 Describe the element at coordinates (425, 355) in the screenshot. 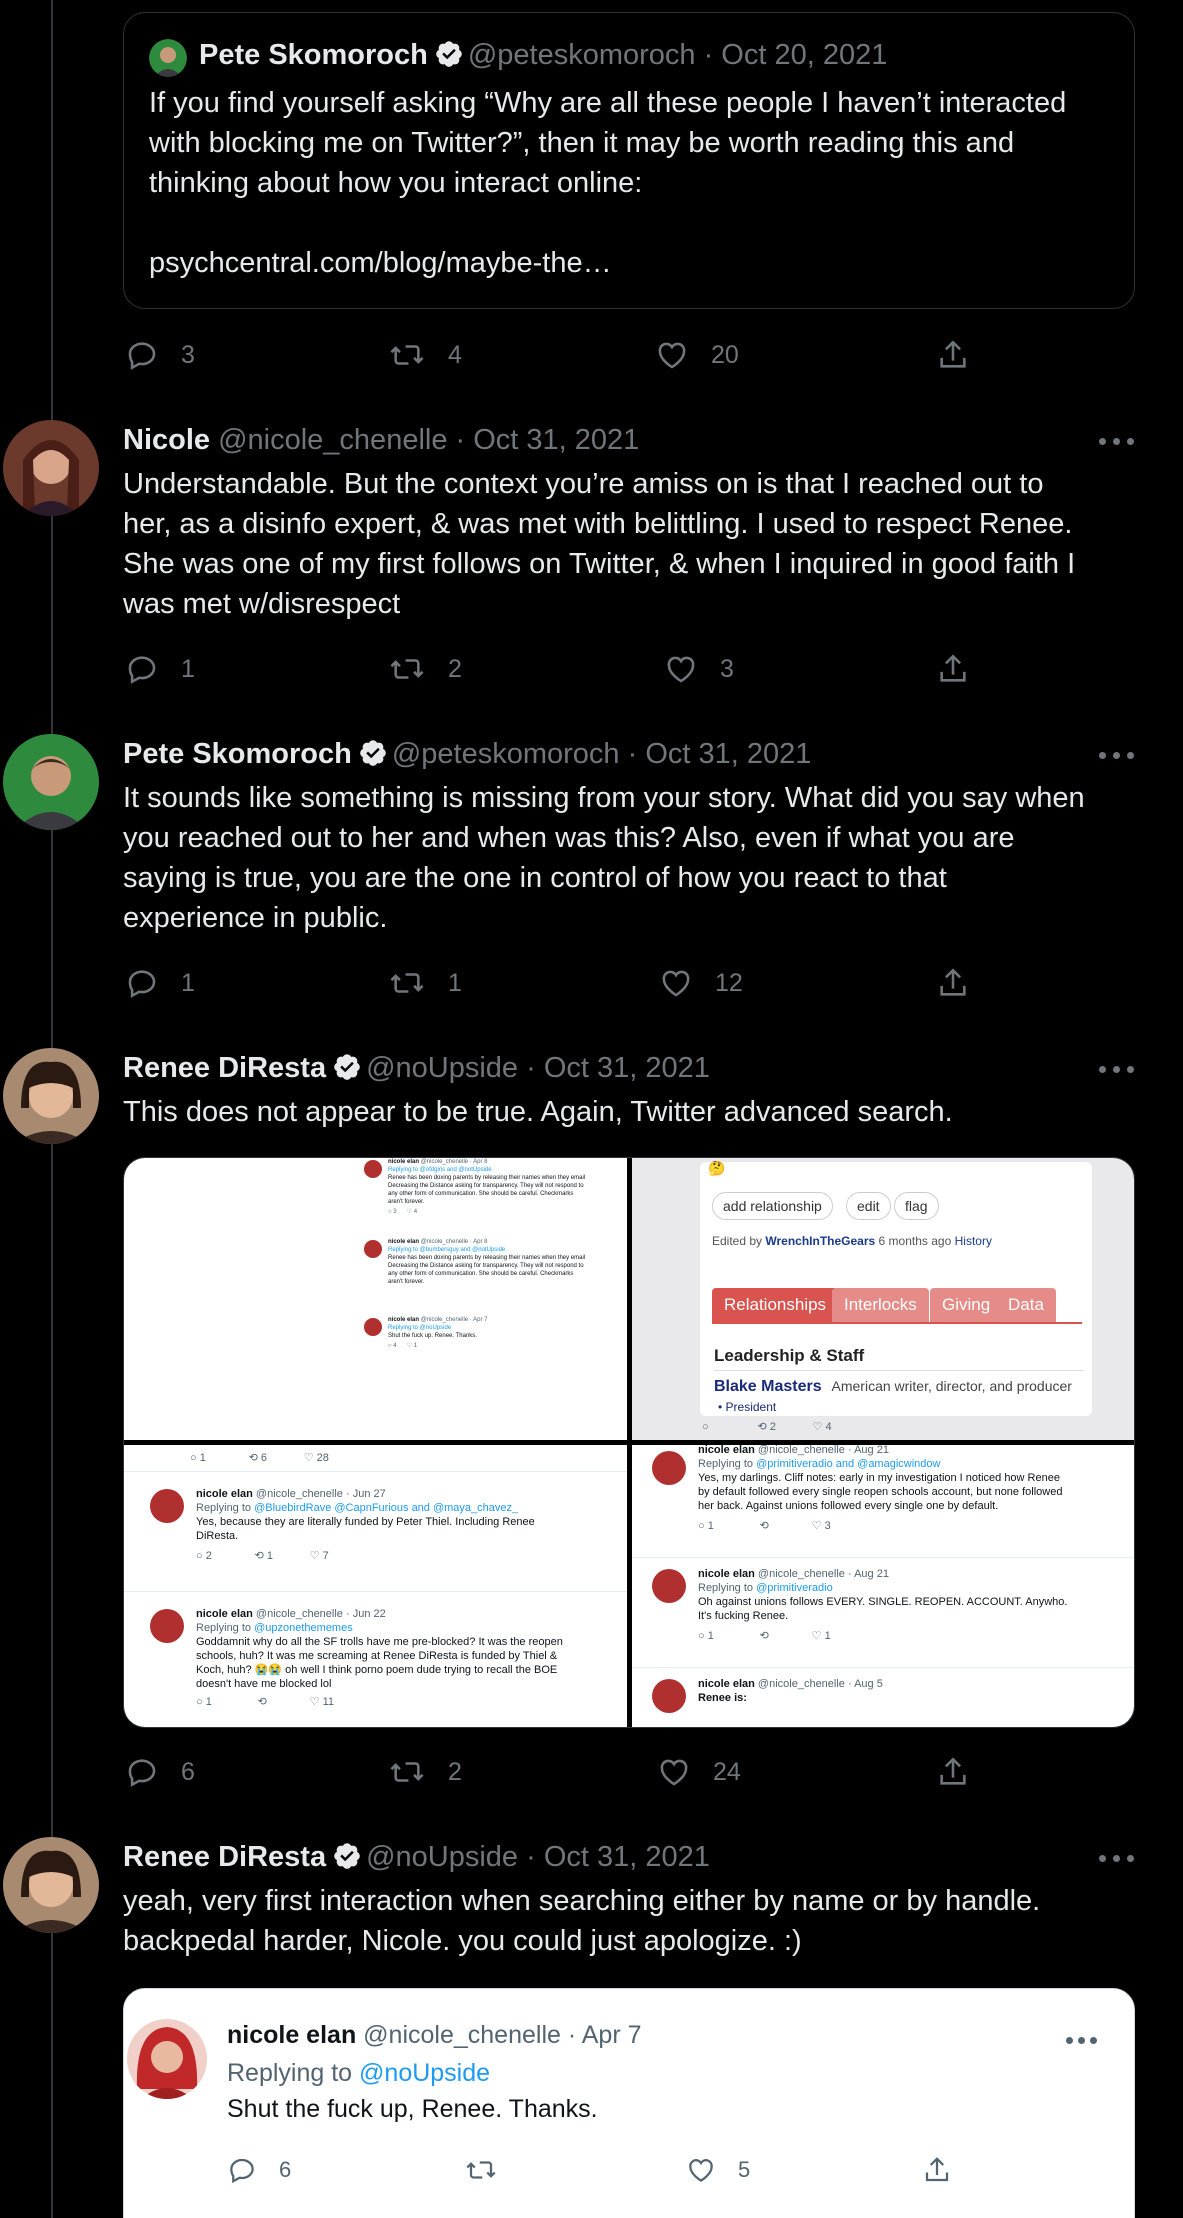

I see `retweet-button: 4` at that location.